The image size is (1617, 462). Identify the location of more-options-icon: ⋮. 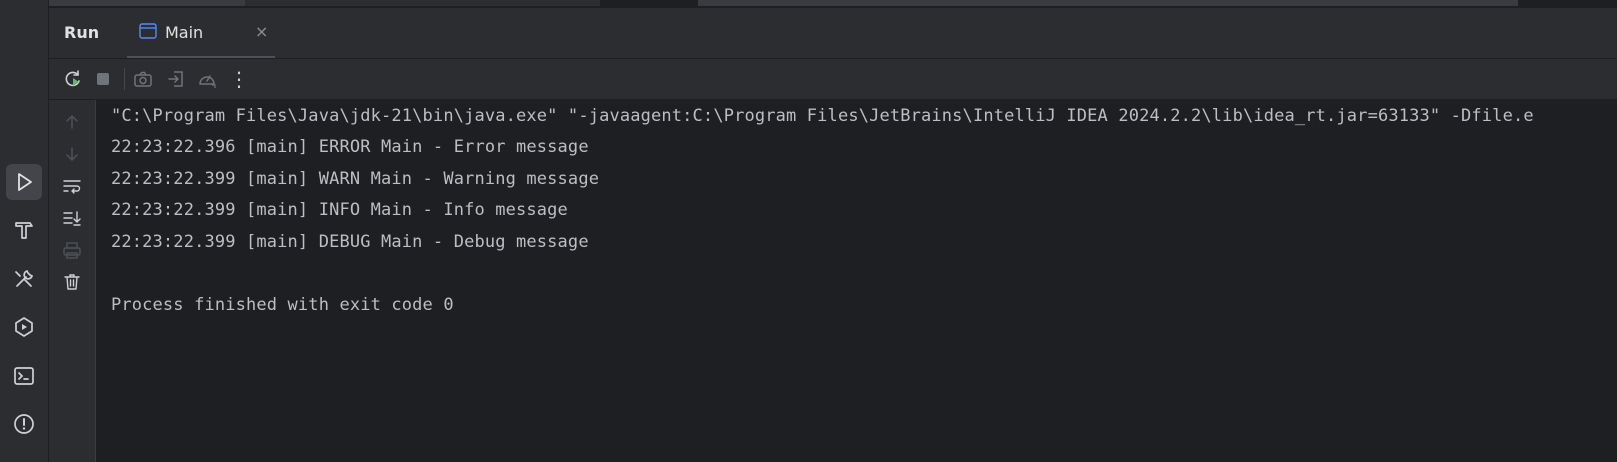
(239, 79).